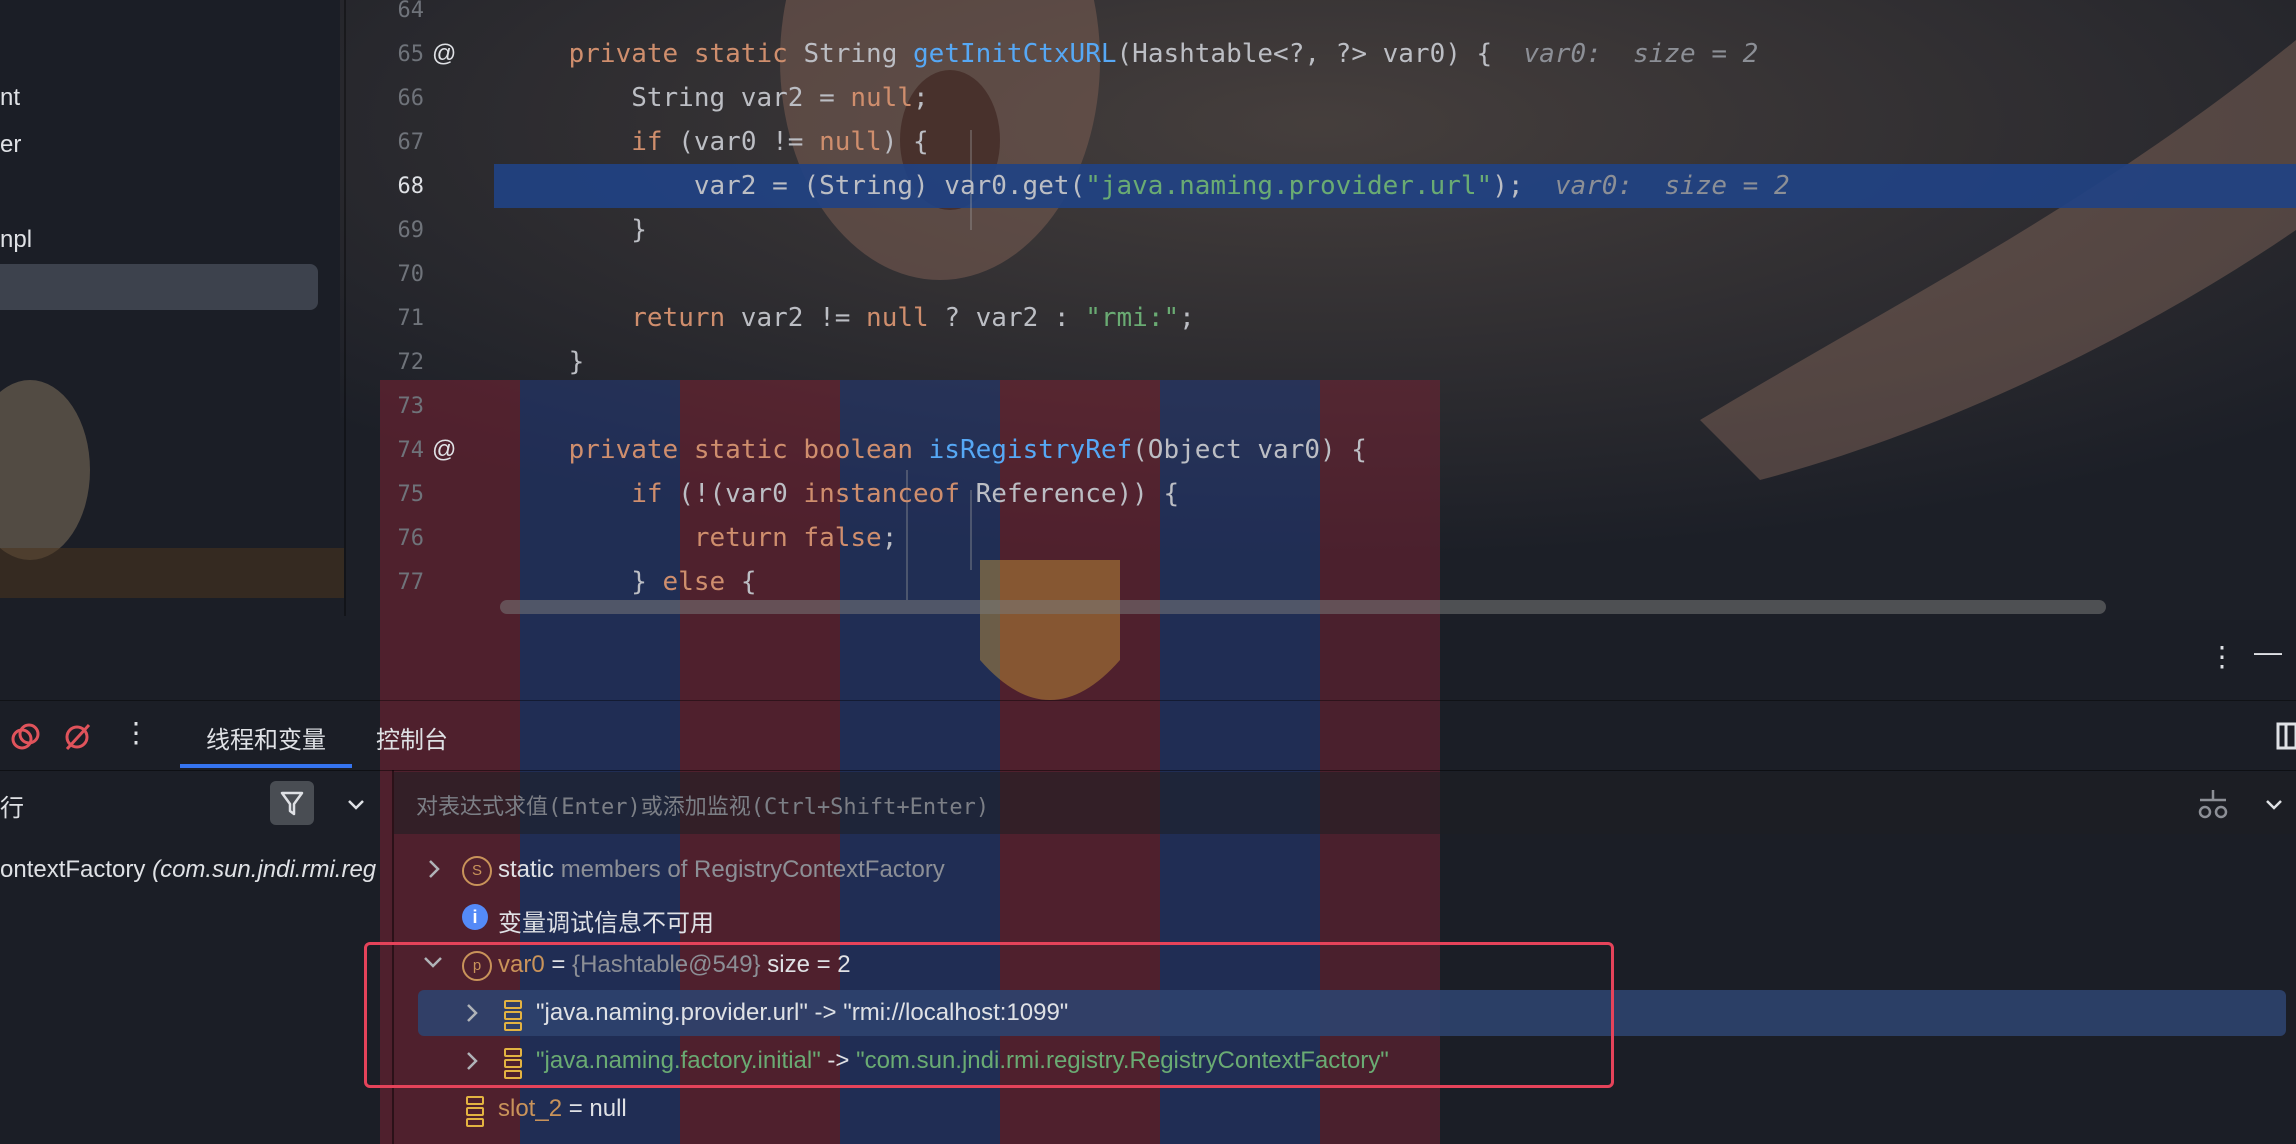 Image resolution: width=2296 pixels, height=1144 pixels. I want to click on code-token: private static boolean, so click(748, 450).